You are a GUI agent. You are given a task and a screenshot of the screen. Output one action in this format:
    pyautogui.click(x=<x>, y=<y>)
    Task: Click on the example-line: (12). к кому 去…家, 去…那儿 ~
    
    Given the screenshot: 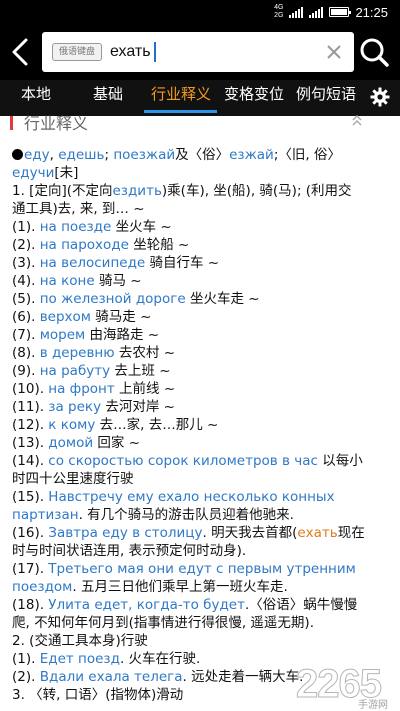 What is the action you would take?
    pyautogui.click(x=202, y=425)
    